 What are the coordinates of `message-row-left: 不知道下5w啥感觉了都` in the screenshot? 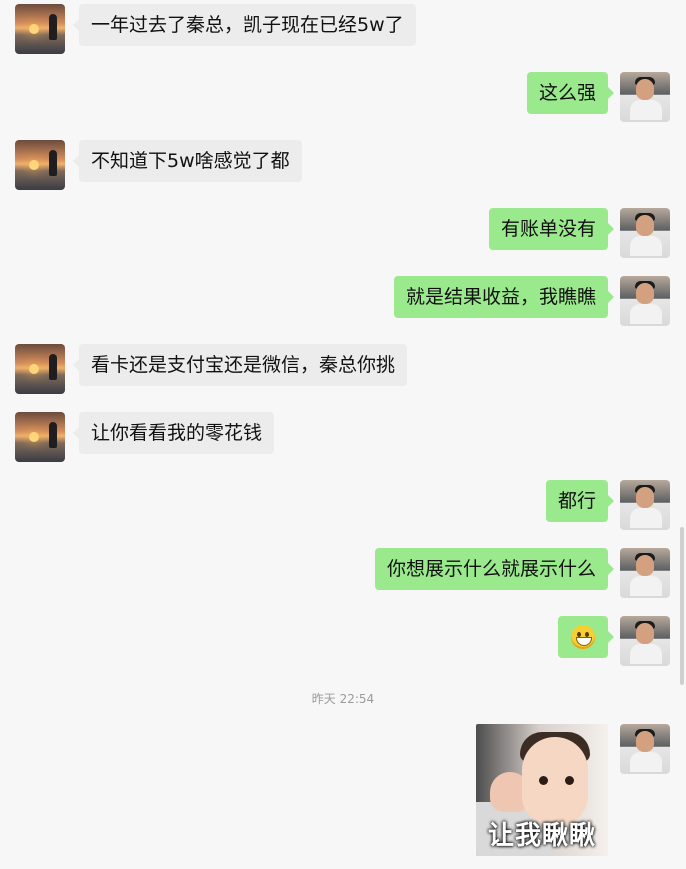 It's located at (343, 165).